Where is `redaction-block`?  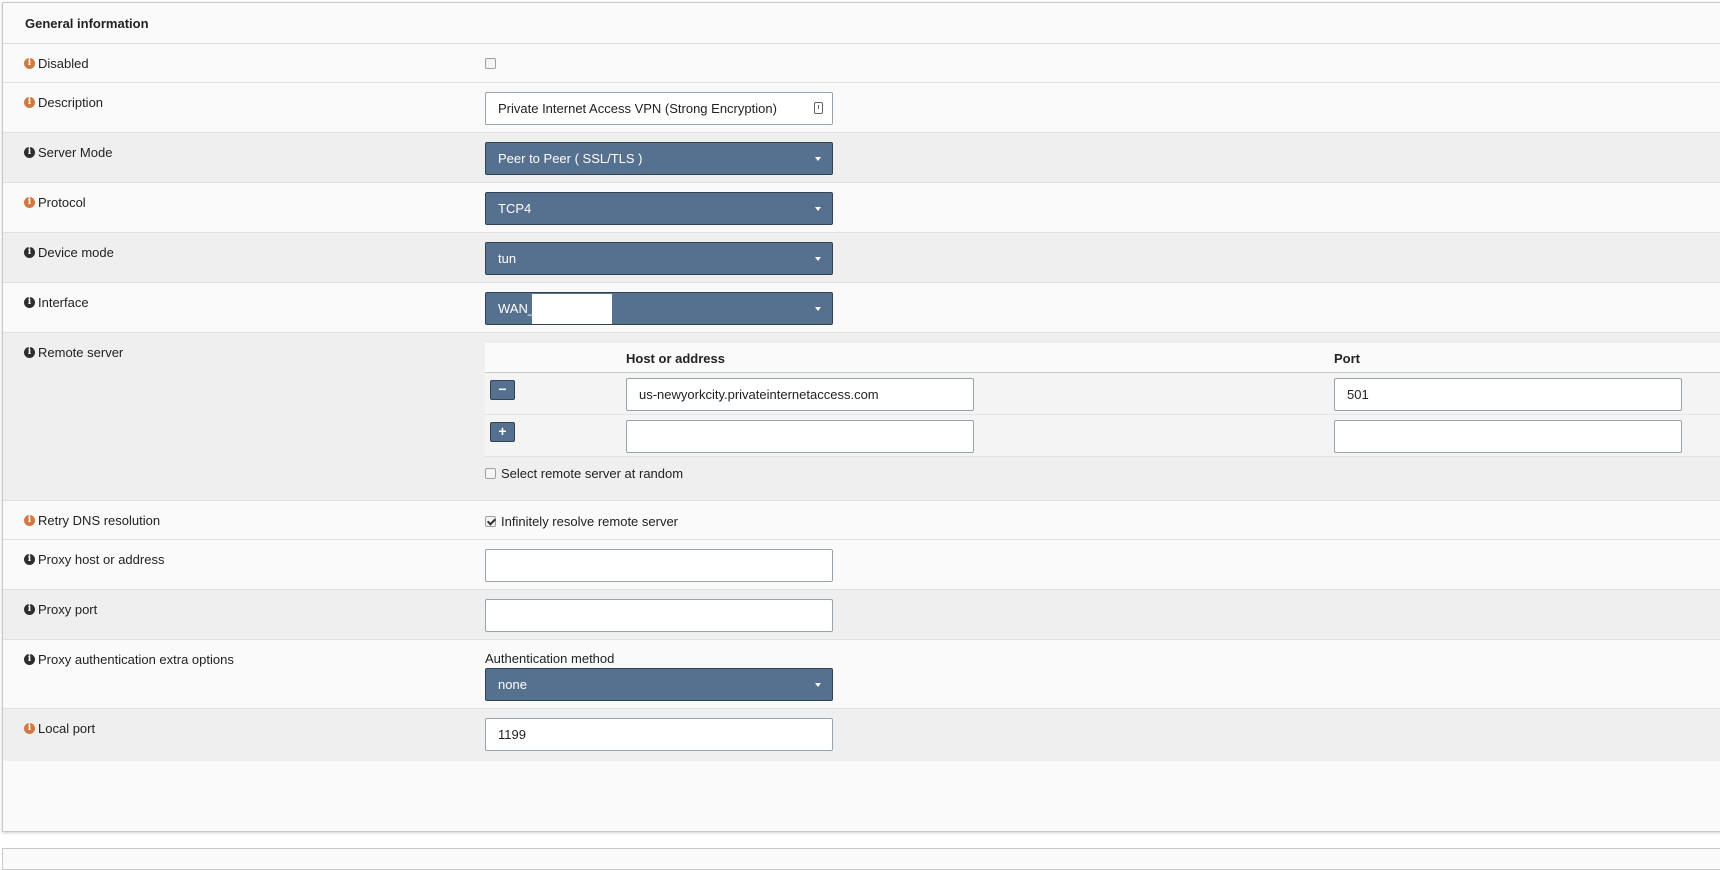
redaction-block is located at coordinates (572, 309).